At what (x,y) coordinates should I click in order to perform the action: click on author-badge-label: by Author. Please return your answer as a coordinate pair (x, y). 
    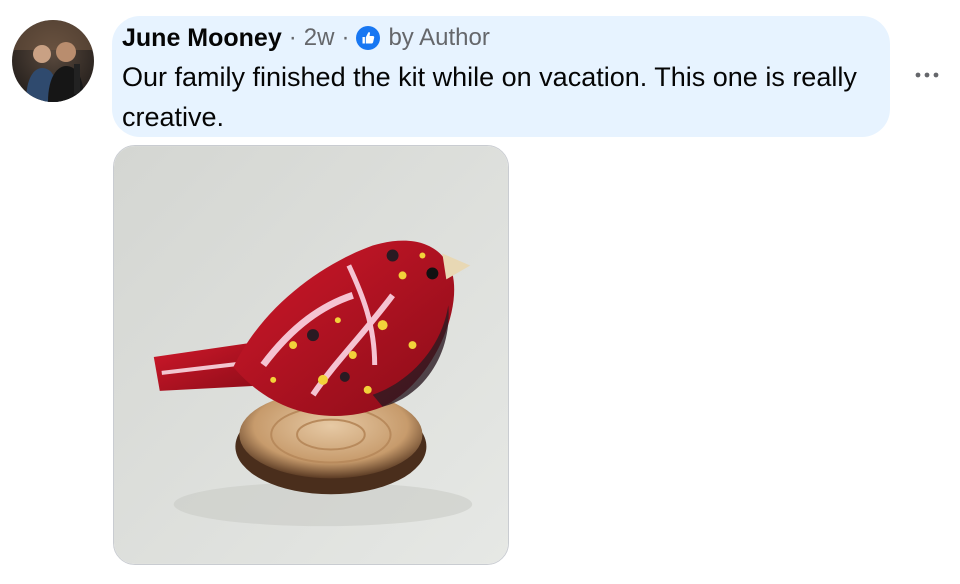
    Looking at the image, I should click on (439, 37).